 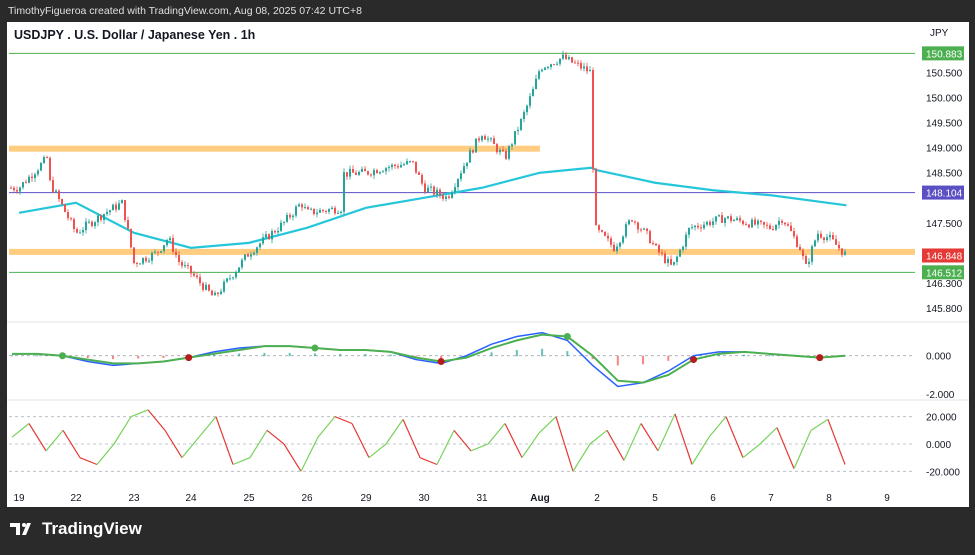 What do you see at coordinates (944, 224) in the screenshot?
I see `price-tick-5: 147.500` at bounding box center [944, 224].